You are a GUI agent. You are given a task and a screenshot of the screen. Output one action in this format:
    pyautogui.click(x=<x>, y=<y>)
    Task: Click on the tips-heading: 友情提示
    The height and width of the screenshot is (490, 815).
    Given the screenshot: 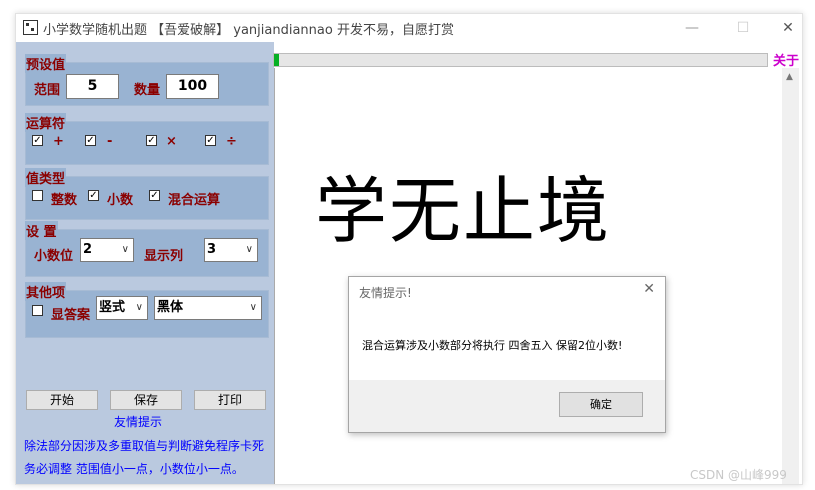 What is the action you would take?
    pyautogui.click(x=138, y=422)
    